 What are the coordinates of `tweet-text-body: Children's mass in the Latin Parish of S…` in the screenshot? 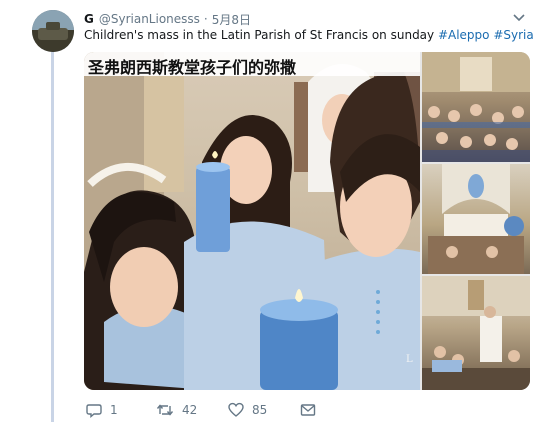 It's located at (261, 35).